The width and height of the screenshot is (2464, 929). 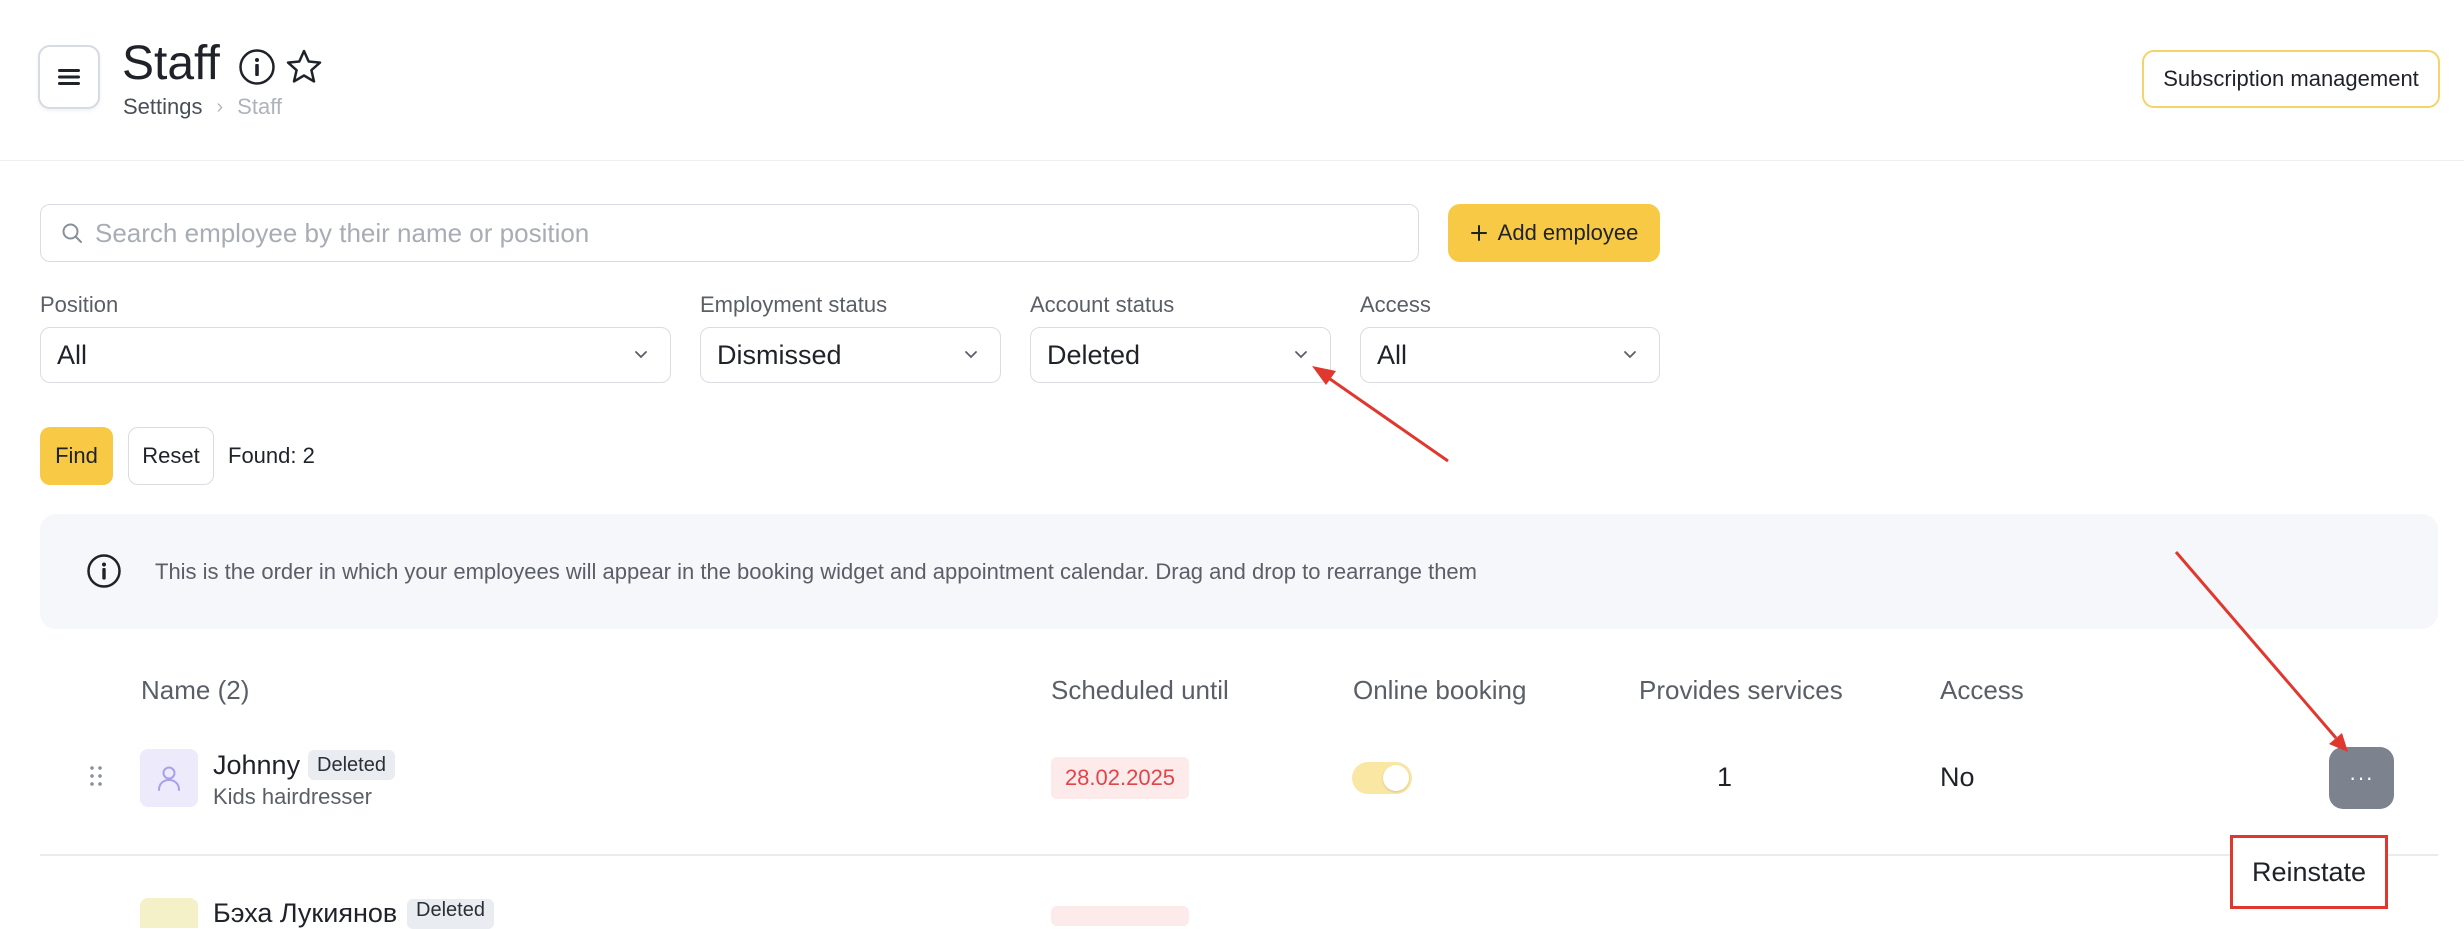 What do you see at coordinates (850, 355) in the screenshot?
I see `employment-status-select: Dismissed` at bounding box center [850, 355].